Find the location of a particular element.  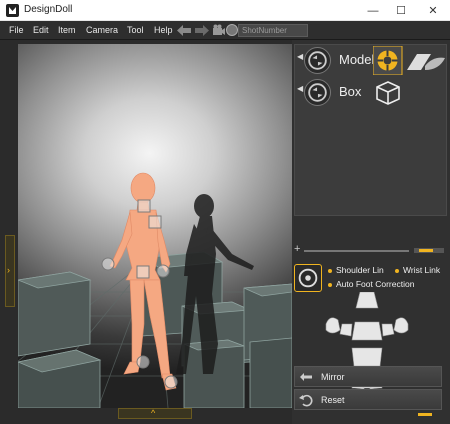

menu-file: File is located at coordinates (16, 30).